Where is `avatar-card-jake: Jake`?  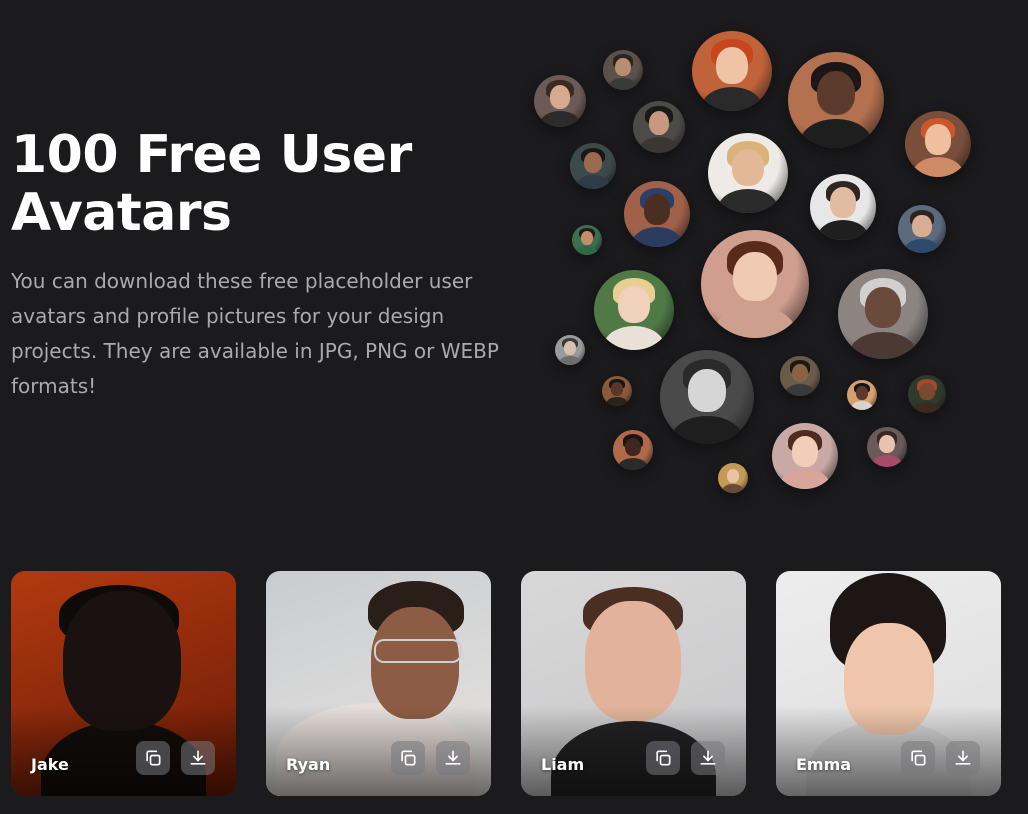
avatar-card-jake: Jake is located at coordinates (123, 683).